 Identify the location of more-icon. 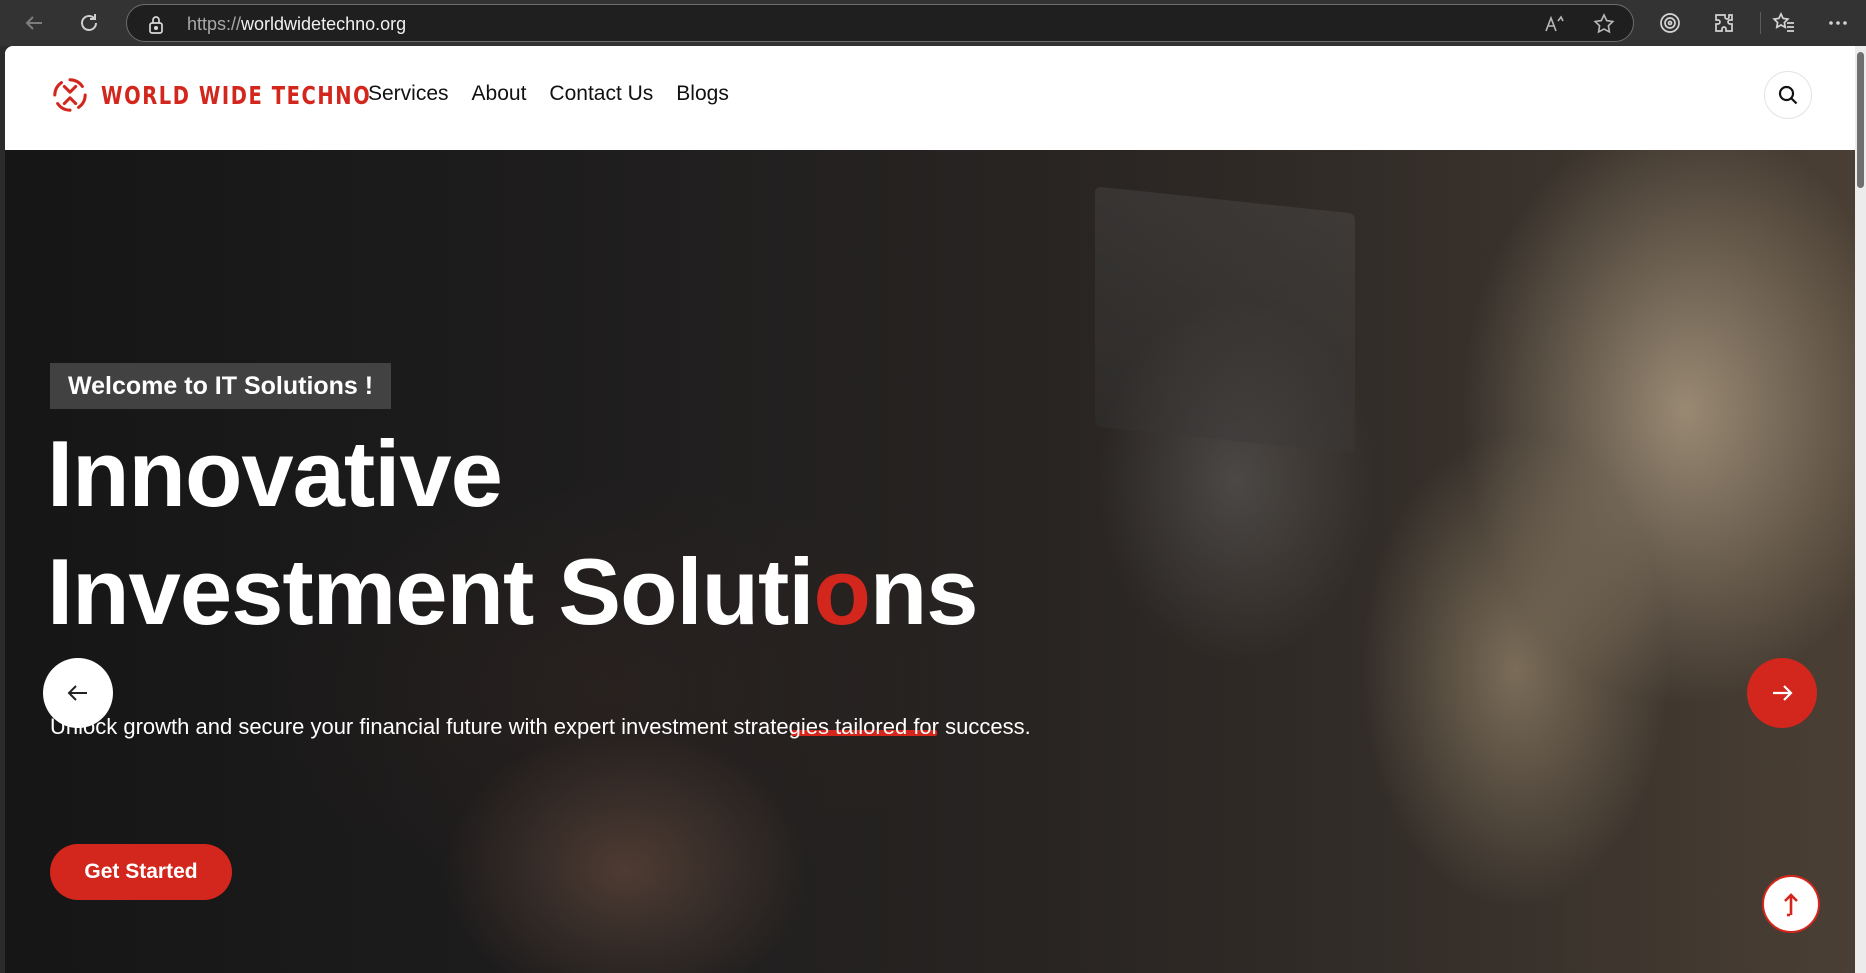
(1838, 23).